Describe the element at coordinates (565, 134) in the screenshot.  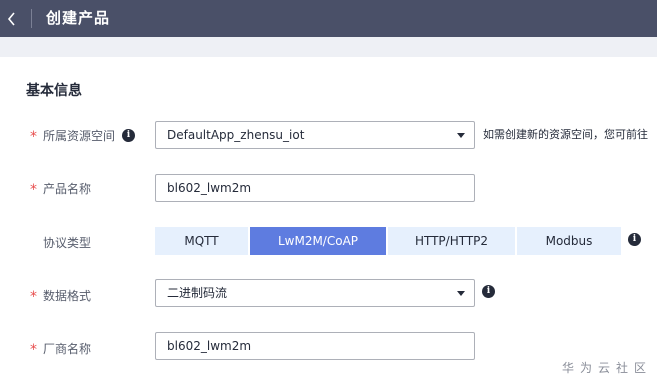
I see `resource-space-hint: 如需创建新的资源空间，您可前往` at that location.